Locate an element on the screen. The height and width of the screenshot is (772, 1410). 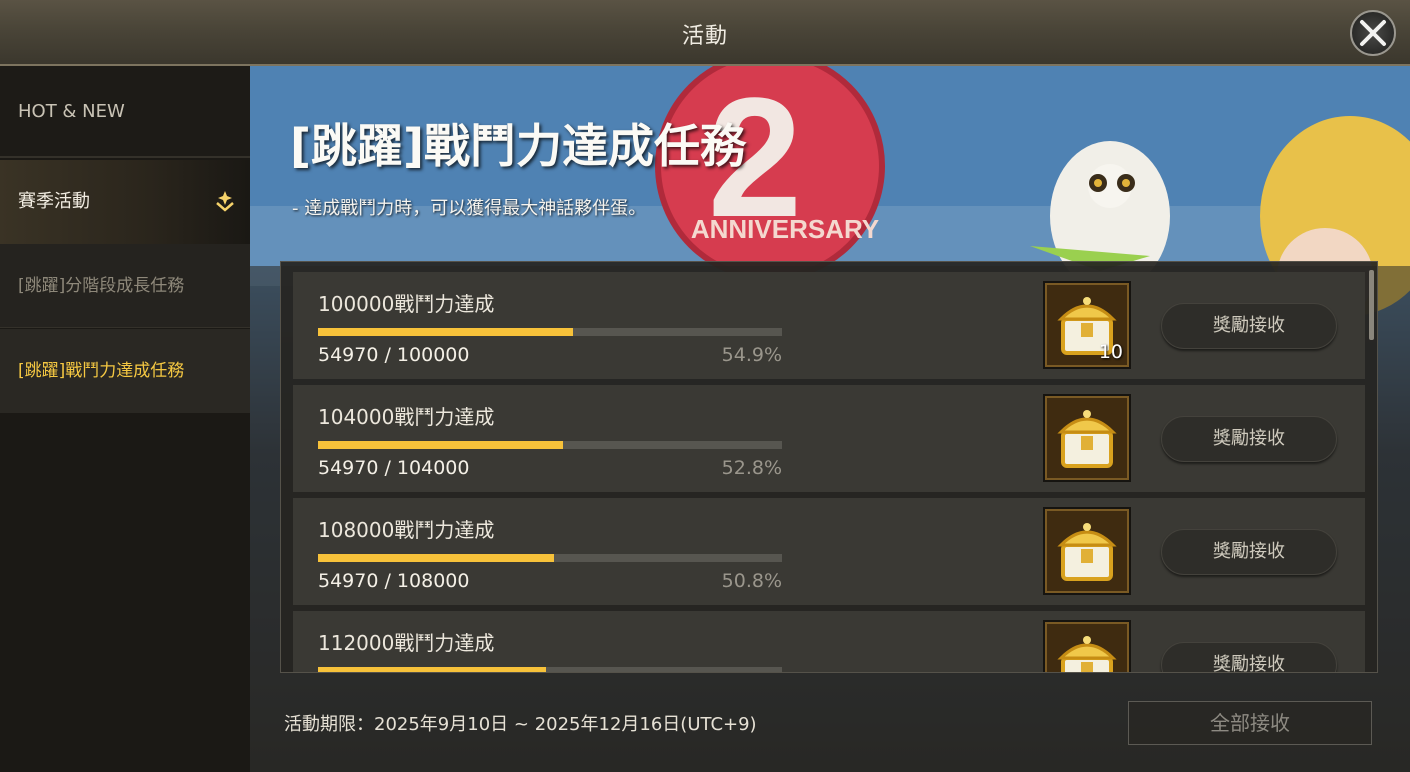
title-bar: 活動 is located at coordinates (705, 33).